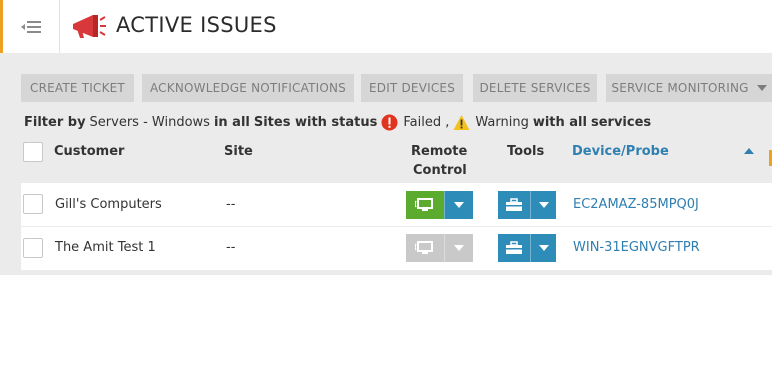 The height and width of the screenshot is (371, 772). Describe the element at coordinates (386, 26) in the screenshot. I see `title-bar: ACTIVE ISSUES` at that location.